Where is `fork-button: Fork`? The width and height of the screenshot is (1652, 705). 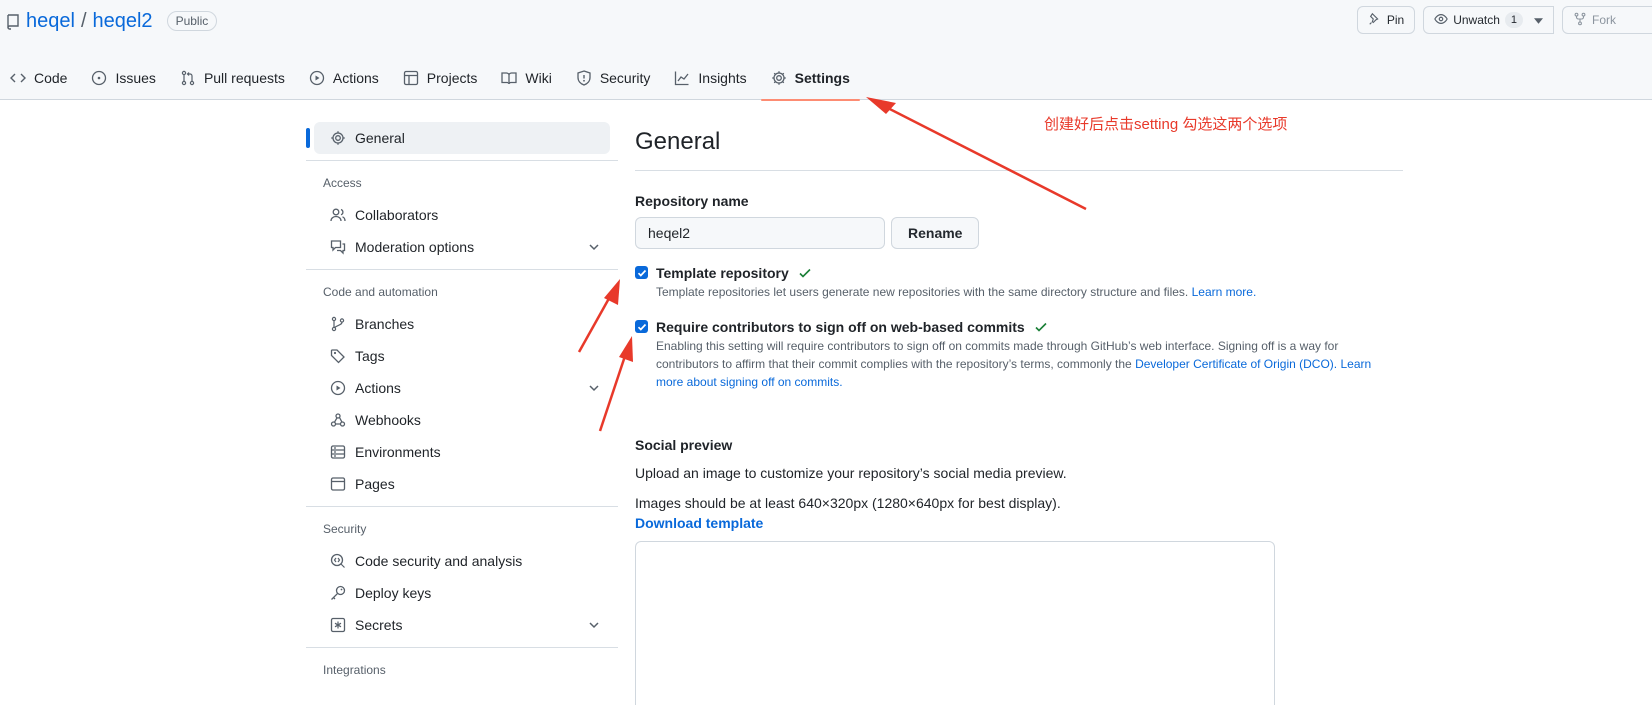
fork-button: Fork is located at coordinates (1607, 20).